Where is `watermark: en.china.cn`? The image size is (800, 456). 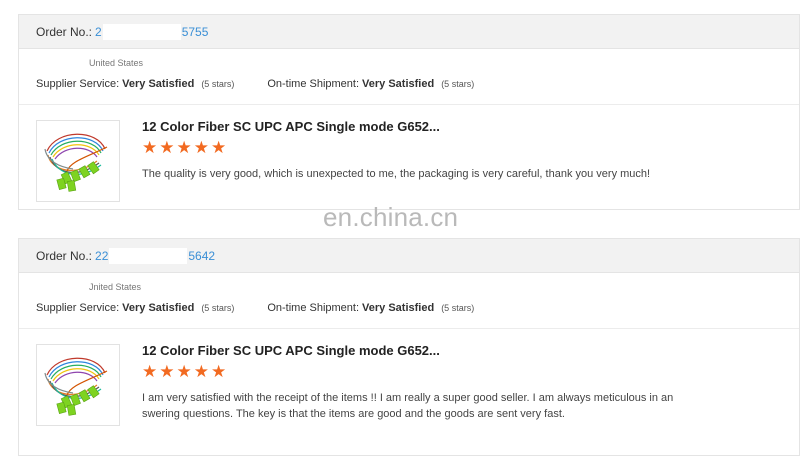 watermark: en.china.cn is located at coordinates (391, 217).